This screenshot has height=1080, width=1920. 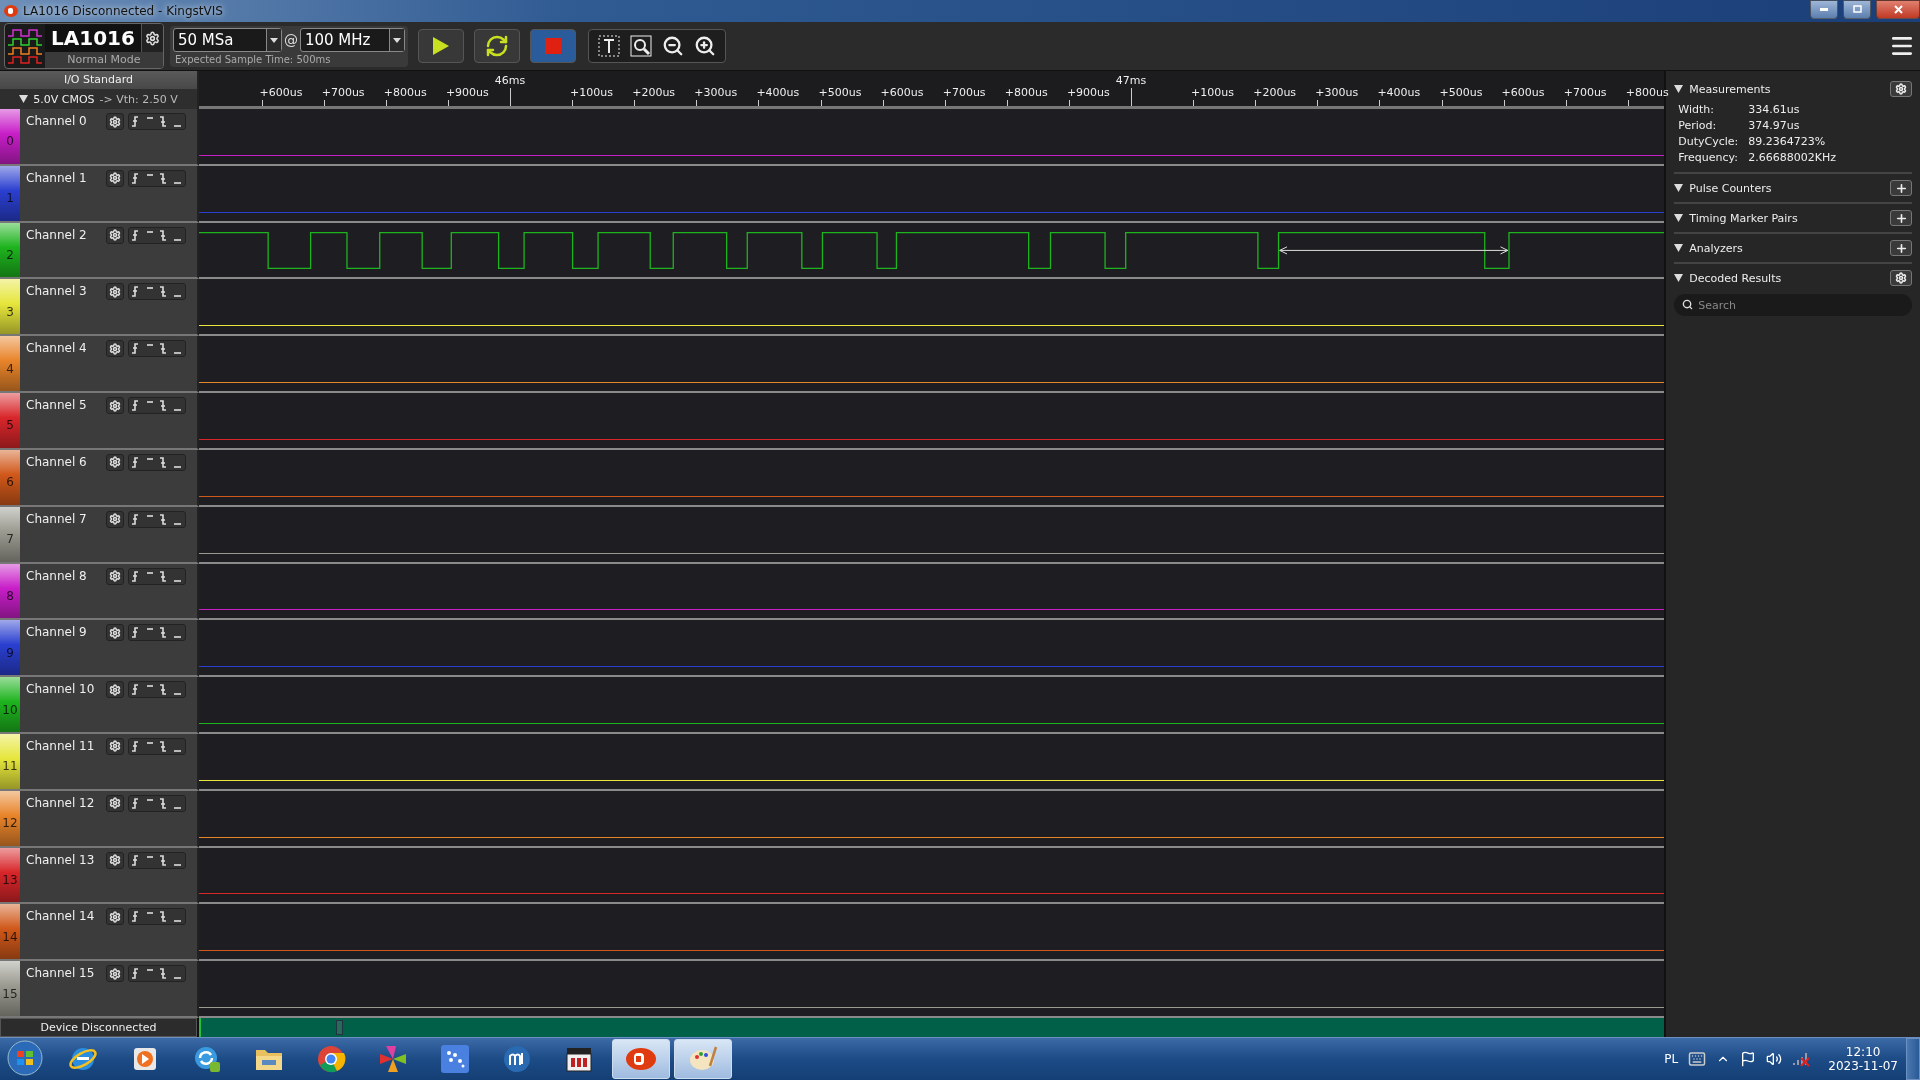 What do you see at coordinates (10, 648) in the screenshot?
I see `channel-number: 9` at bounding box center [10, 648].